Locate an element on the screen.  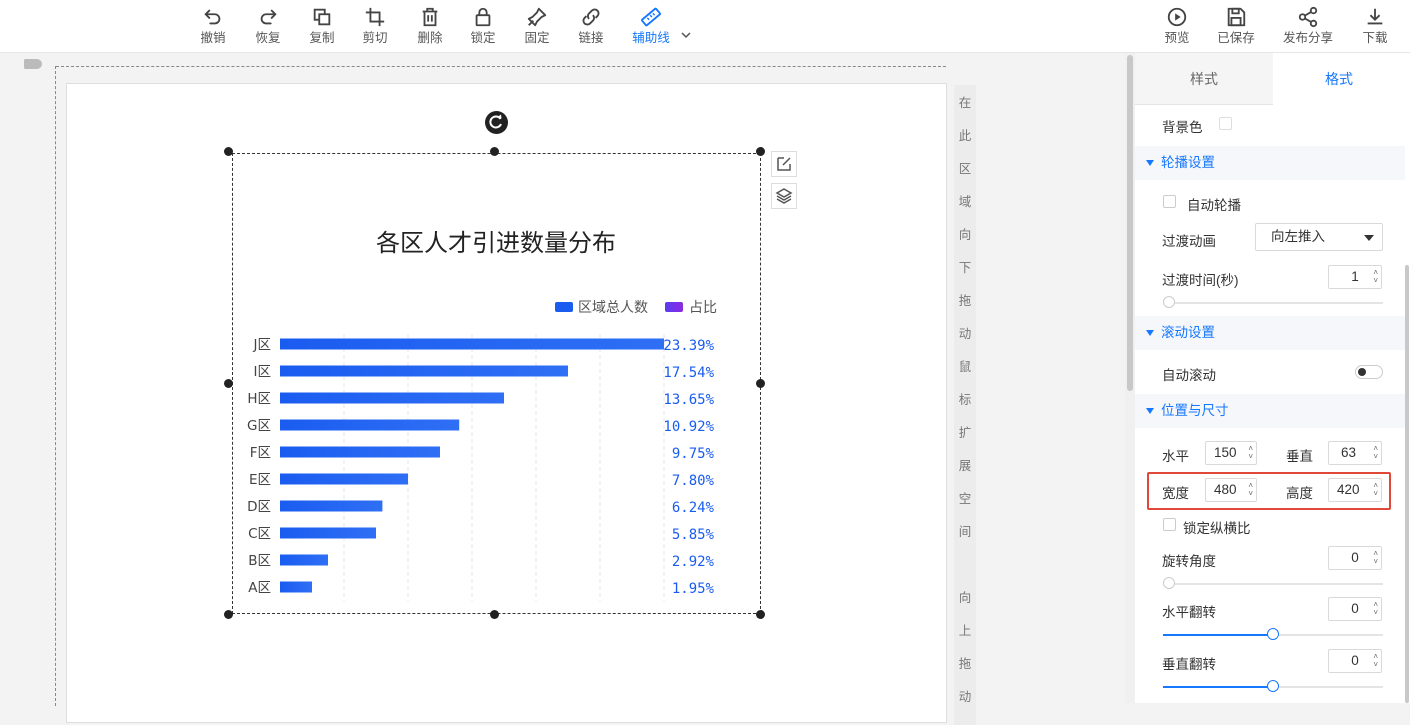
duration-input: 1 ˄ ˅ is located at coordinates (1355, 277).